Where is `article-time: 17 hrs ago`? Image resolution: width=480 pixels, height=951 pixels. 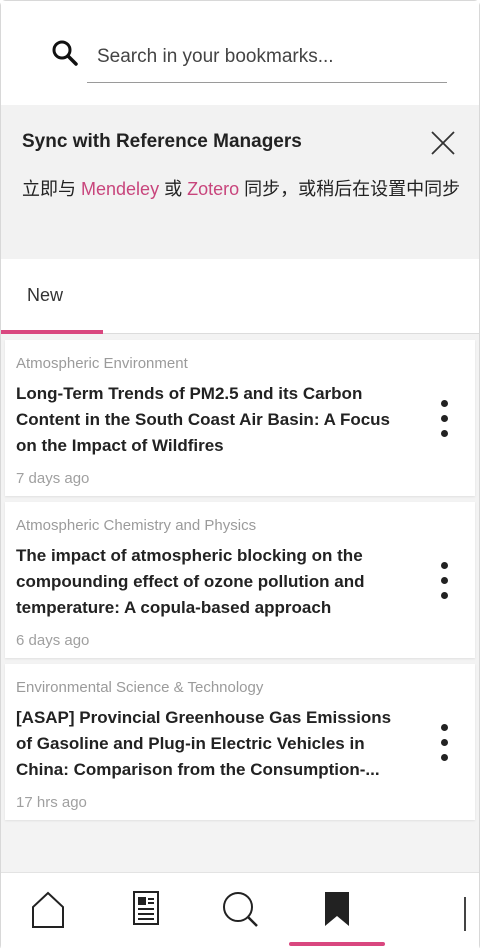 article-time: 17 hrs ago is located at coordinates (51, 802).